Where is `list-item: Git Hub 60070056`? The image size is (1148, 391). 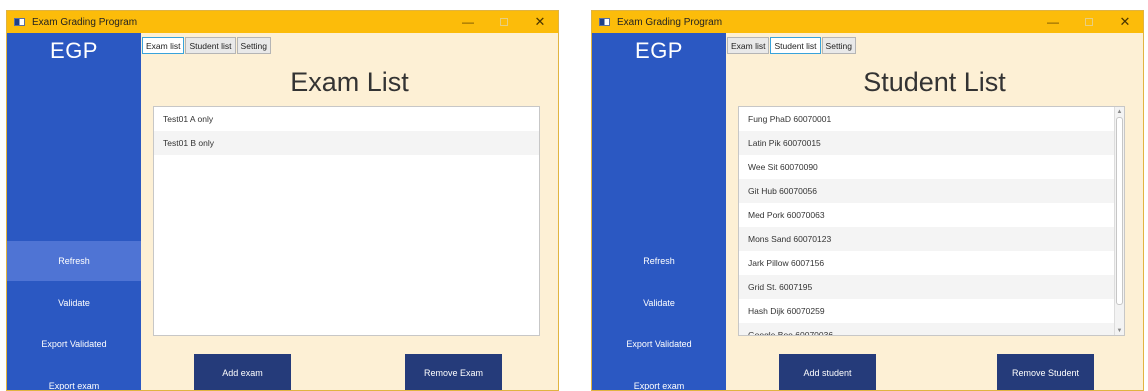 list-item: Git Hub 60070056 is located at coordinates (926, 191).